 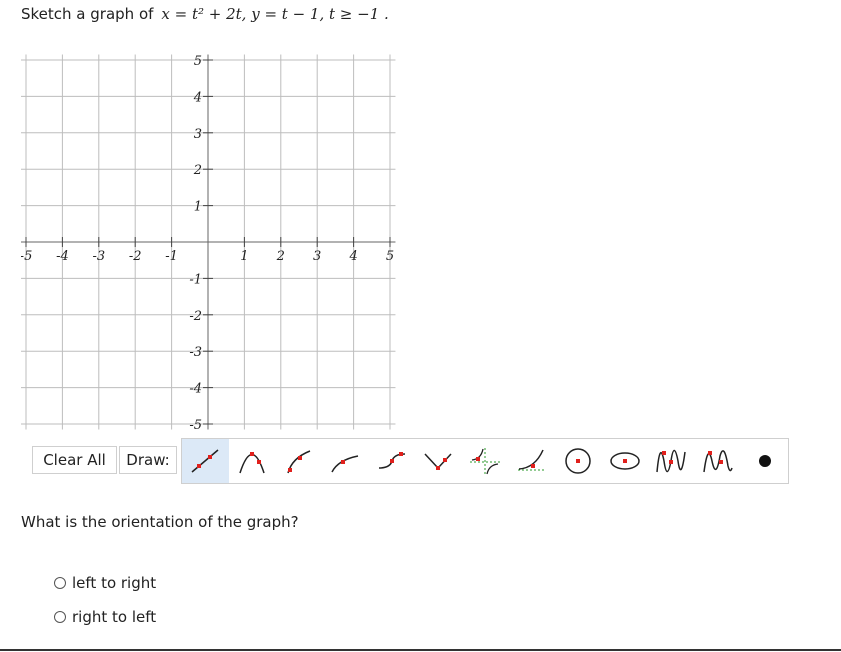 I want to click on ellipse-tool-icon, so click(x=625, y=461).